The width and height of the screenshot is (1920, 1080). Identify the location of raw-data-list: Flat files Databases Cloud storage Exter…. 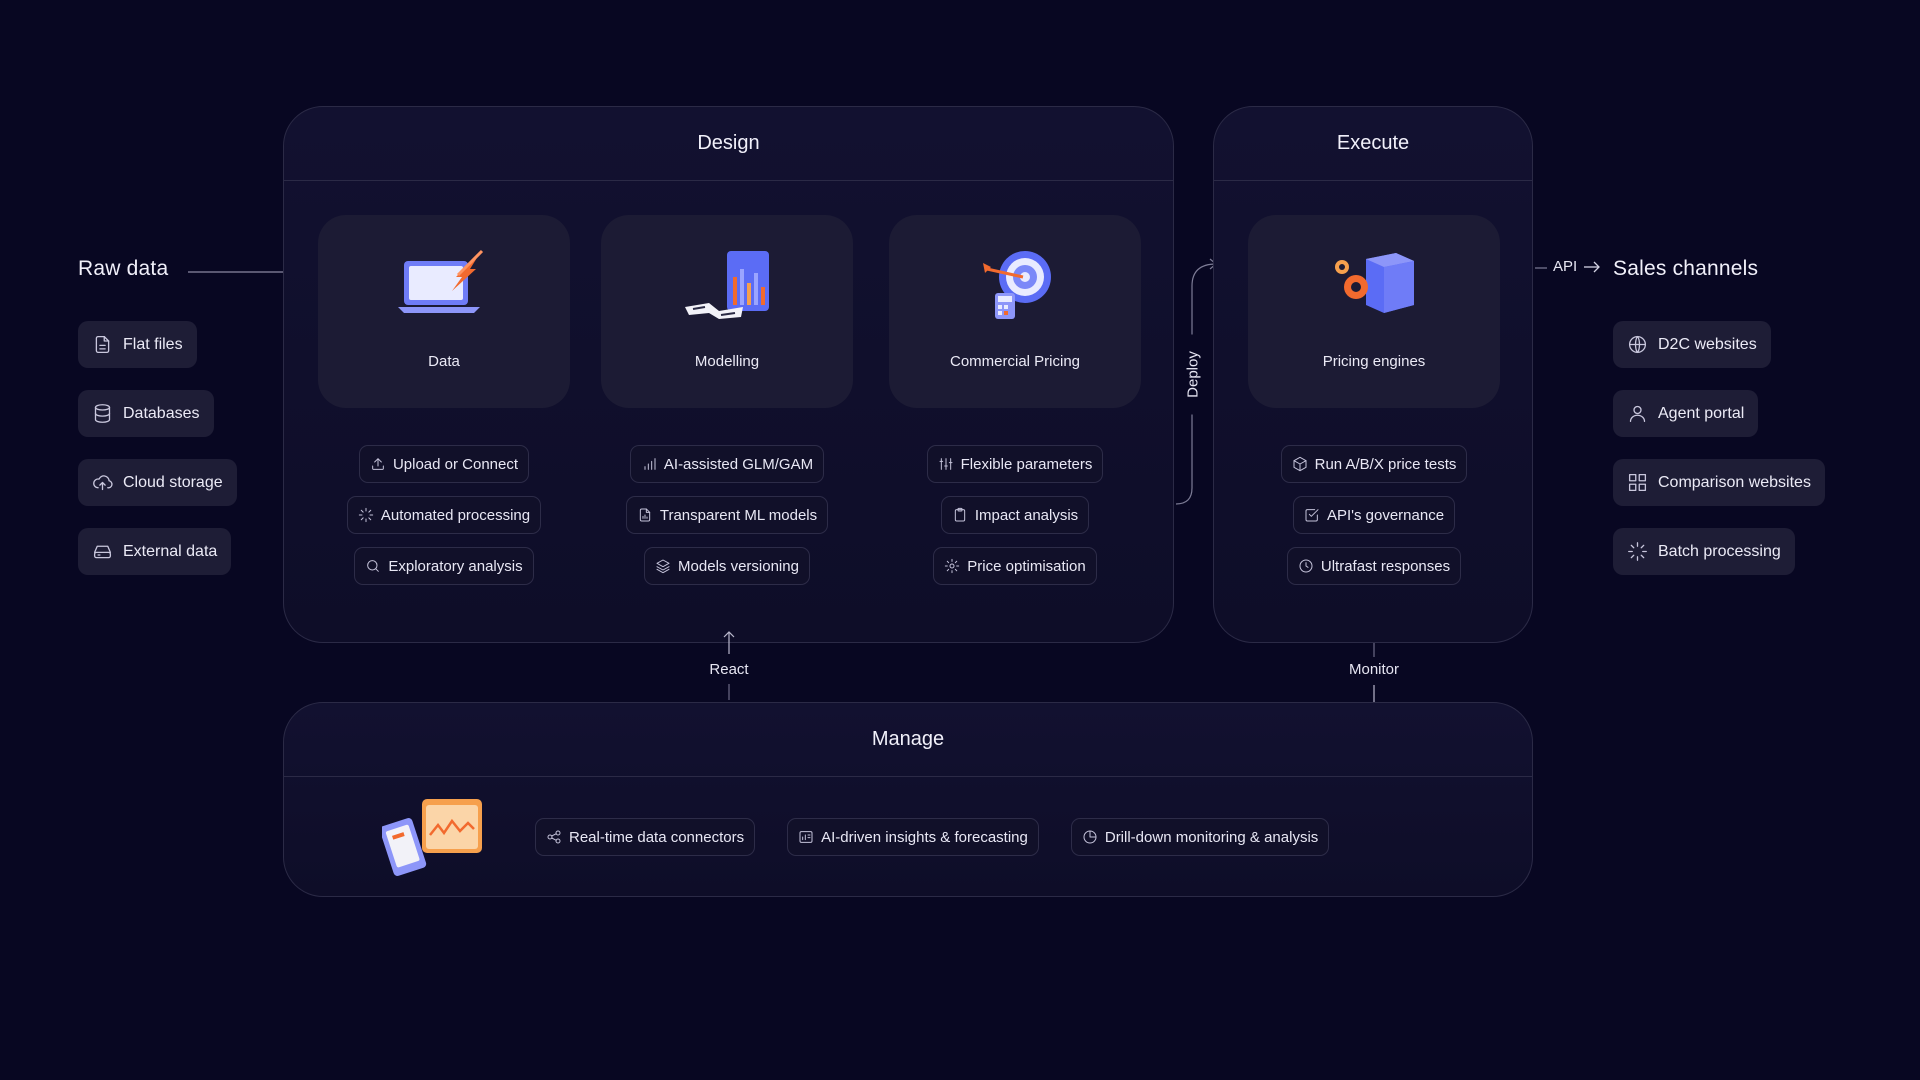
(157, 448).